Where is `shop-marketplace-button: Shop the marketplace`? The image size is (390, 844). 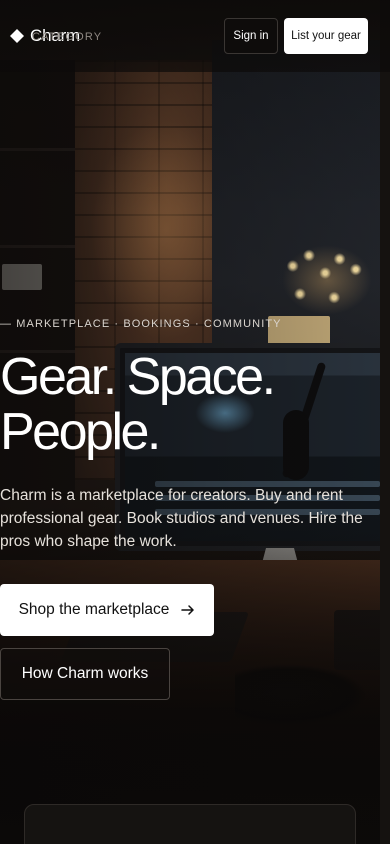 shop-marketplace-button: Shop the marketplace is located at coordinates (107, 610).